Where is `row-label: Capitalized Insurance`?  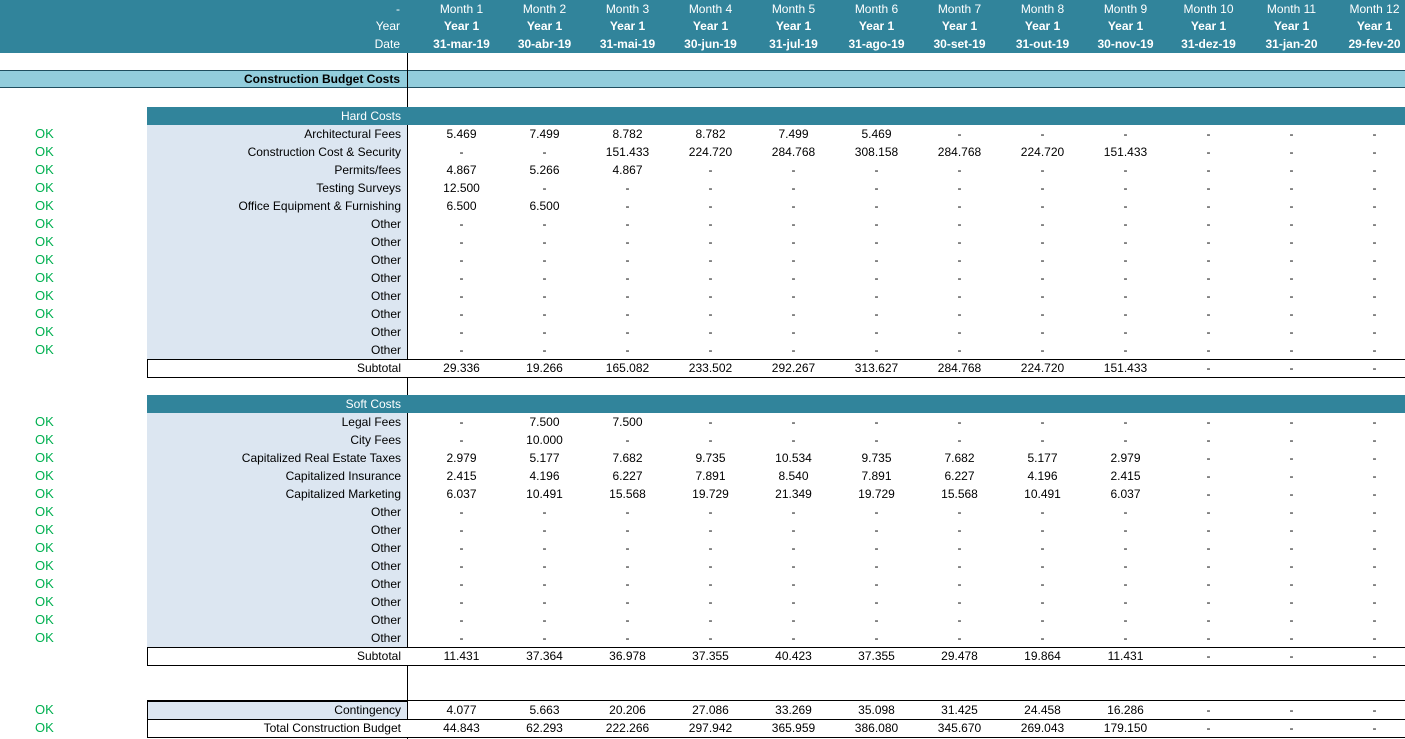
row-label: Capitalized Insurance is located at coordinates (343, 476).